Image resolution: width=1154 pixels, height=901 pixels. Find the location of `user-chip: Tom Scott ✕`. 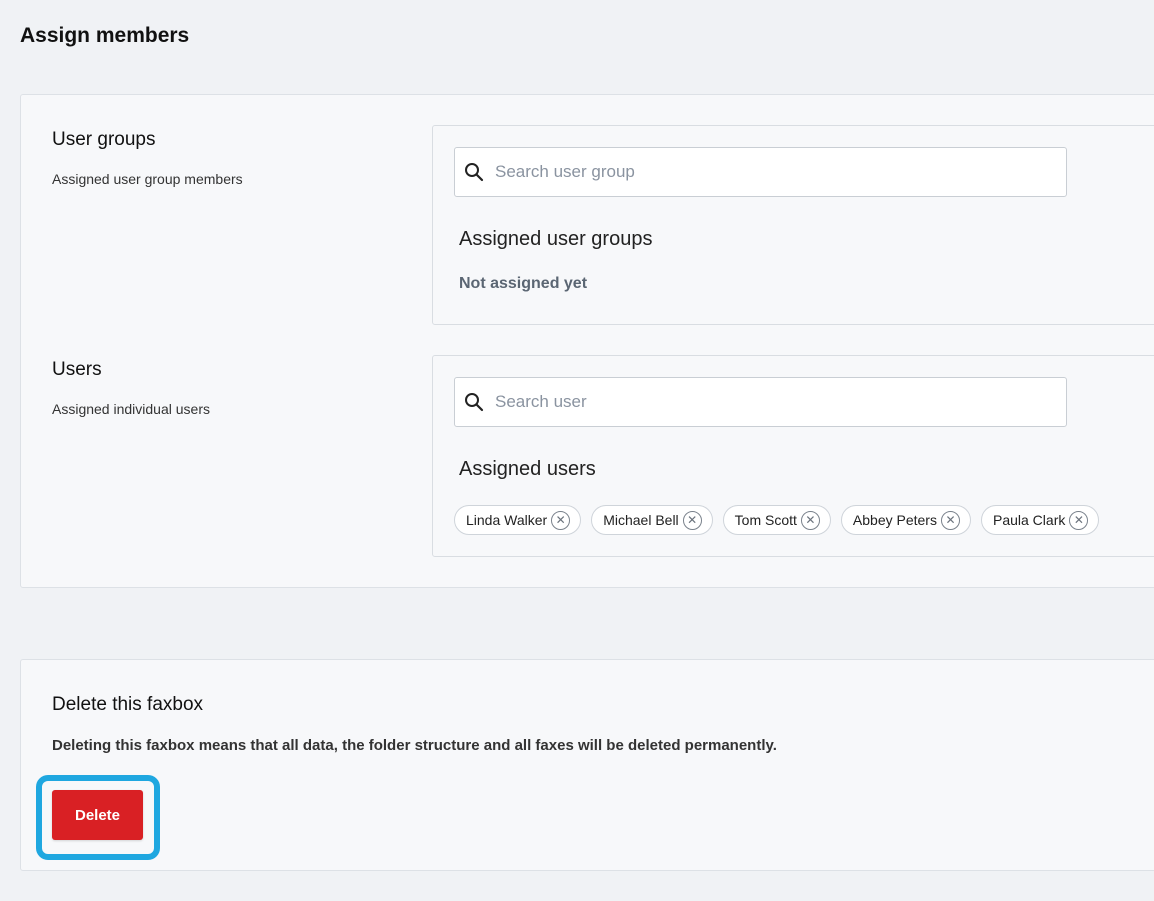

user-chip: Tom Scott ✕ is located at coordinates (776, 520).